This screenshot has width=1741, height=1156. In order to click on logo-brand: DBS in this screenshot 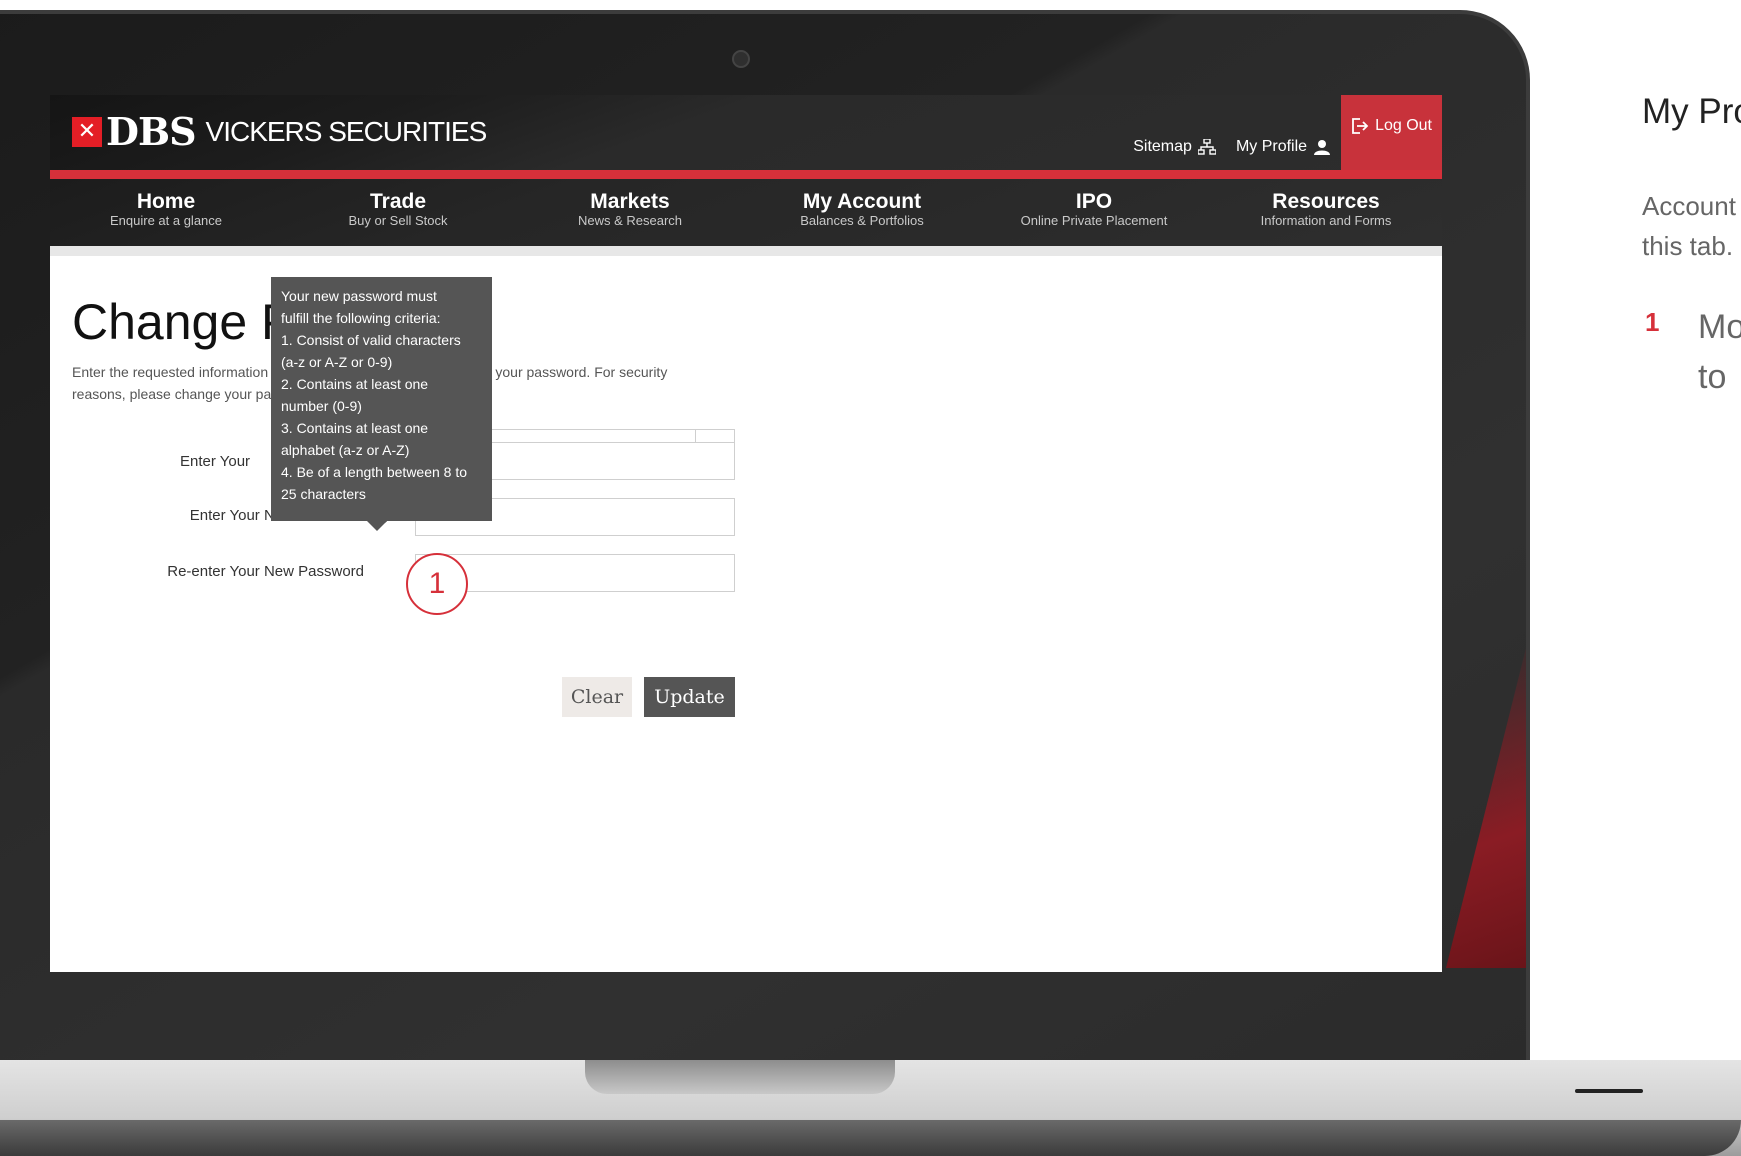, I will do `click(151, 131)`.